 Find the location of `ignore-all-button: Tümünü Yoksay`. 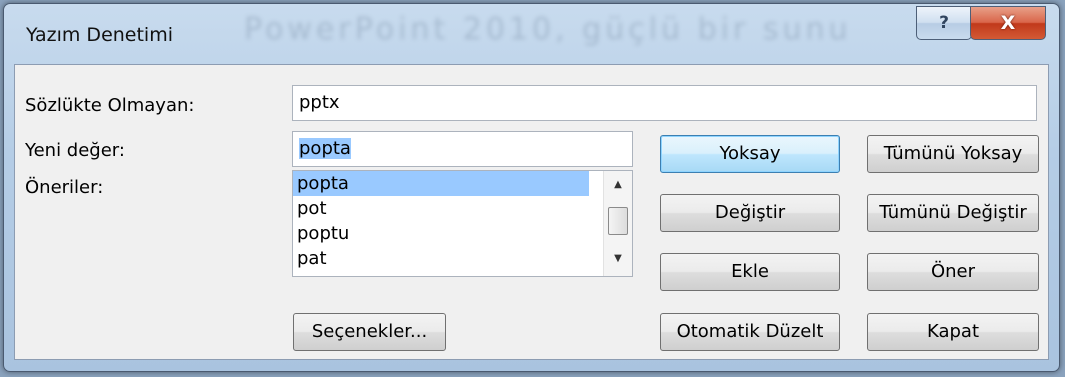

ignore-all-button: Tümünü Yoksay is located at coordinates (953, 154).